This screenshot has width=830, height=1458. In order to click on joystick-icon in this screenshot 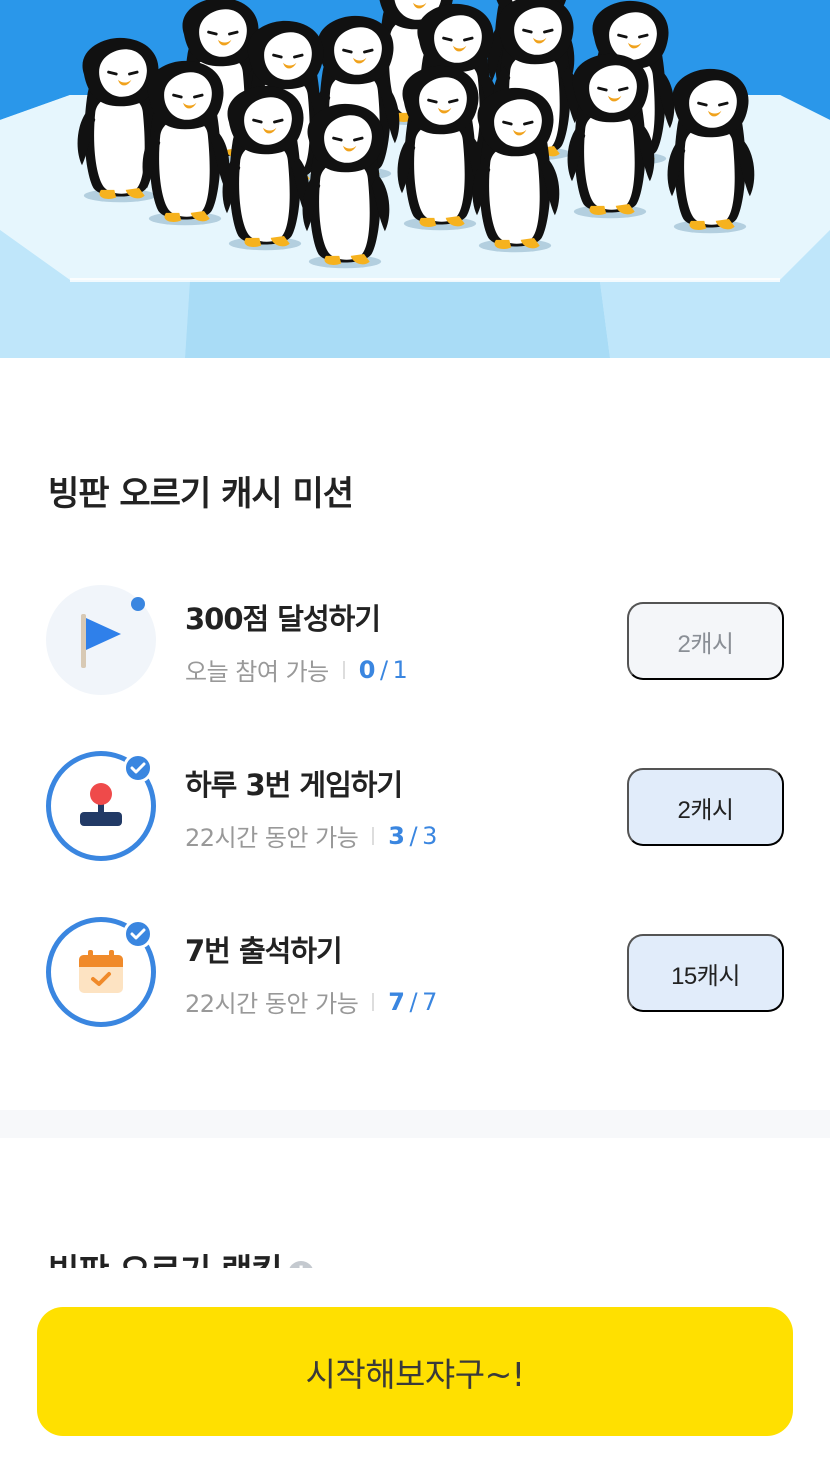, I will do `click(101, 804)`.